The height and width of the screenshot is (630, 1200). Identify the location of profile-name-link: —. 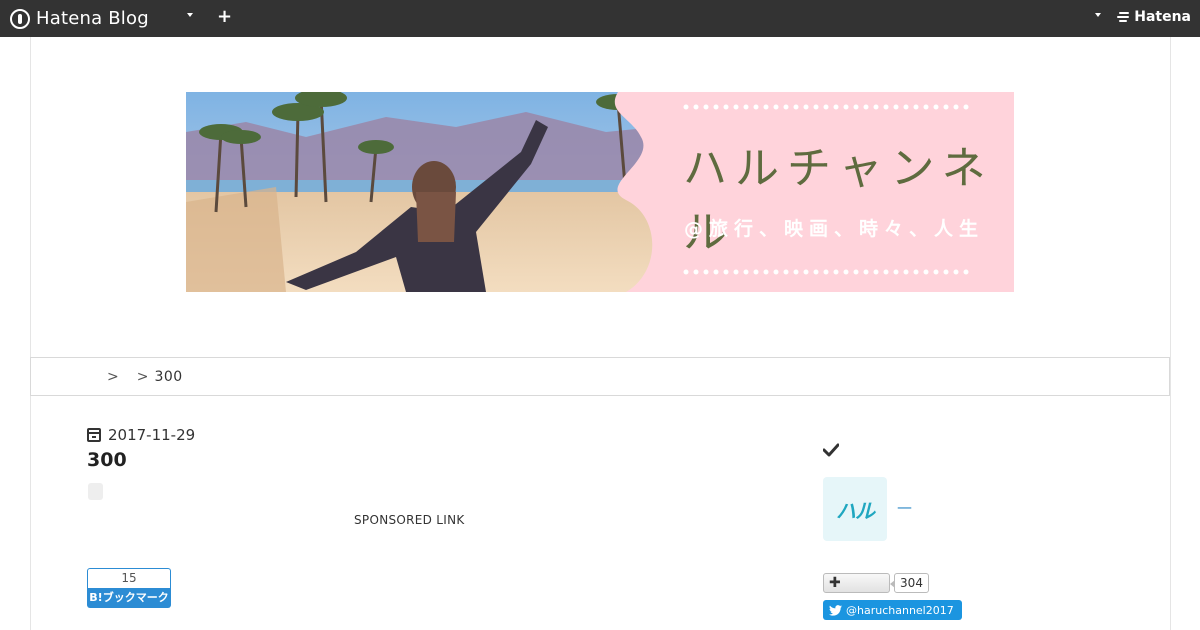
(904, 507).